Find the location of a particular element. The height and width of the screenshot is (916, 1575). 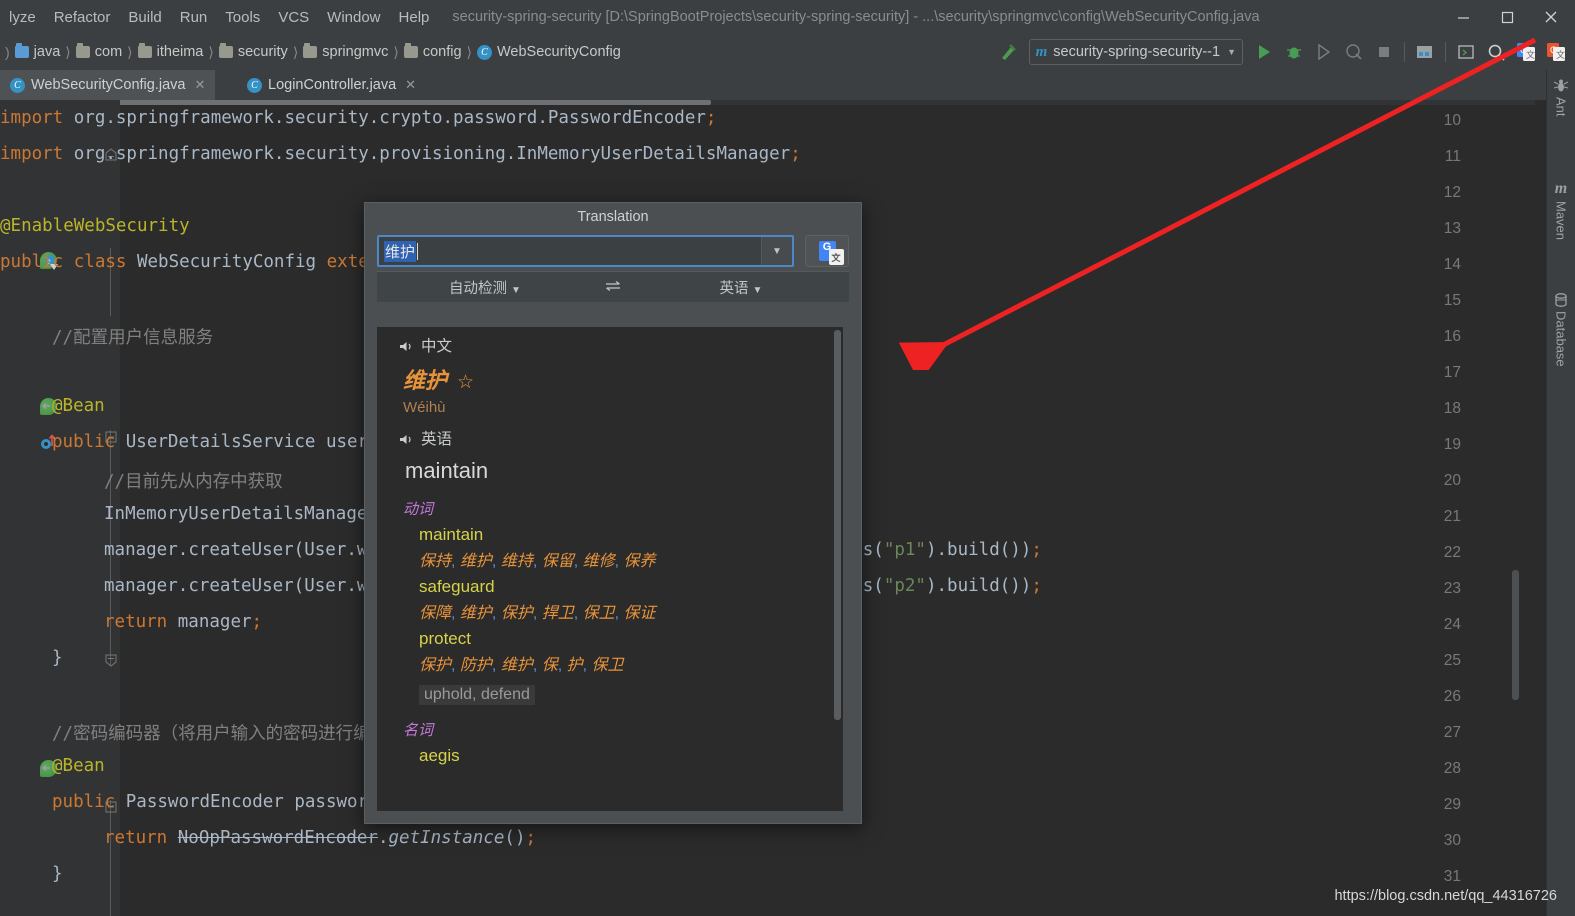

target-language-selector: 英语 ▼ is located at coordinates (741, 287).